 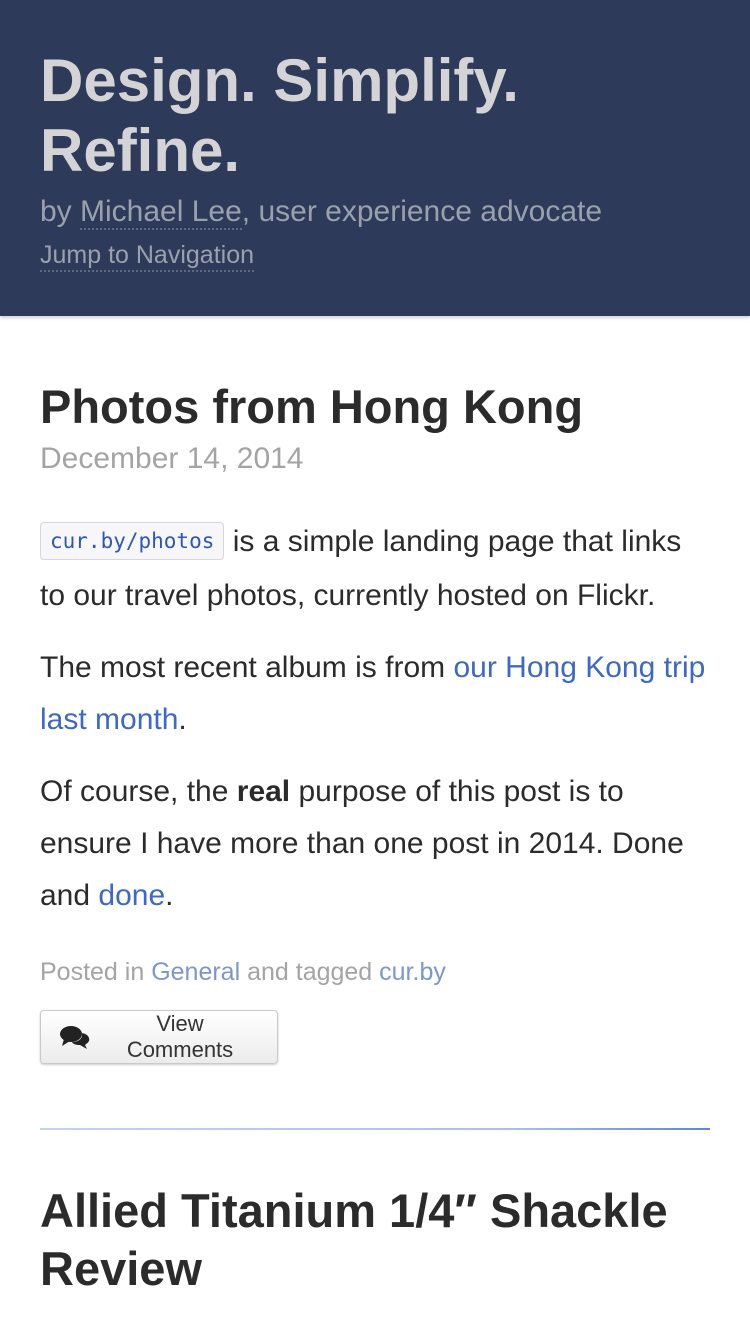 What do you see at coordinates (172, 458) in the screenshot?
I see `post-date: December 14, 2014` at bounding box center [172, 458].